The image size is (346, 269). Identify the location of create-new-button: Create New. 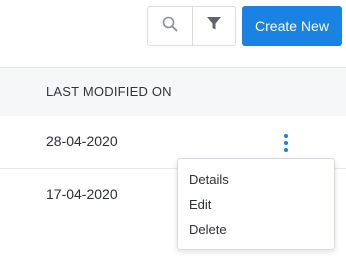
(292, 26).